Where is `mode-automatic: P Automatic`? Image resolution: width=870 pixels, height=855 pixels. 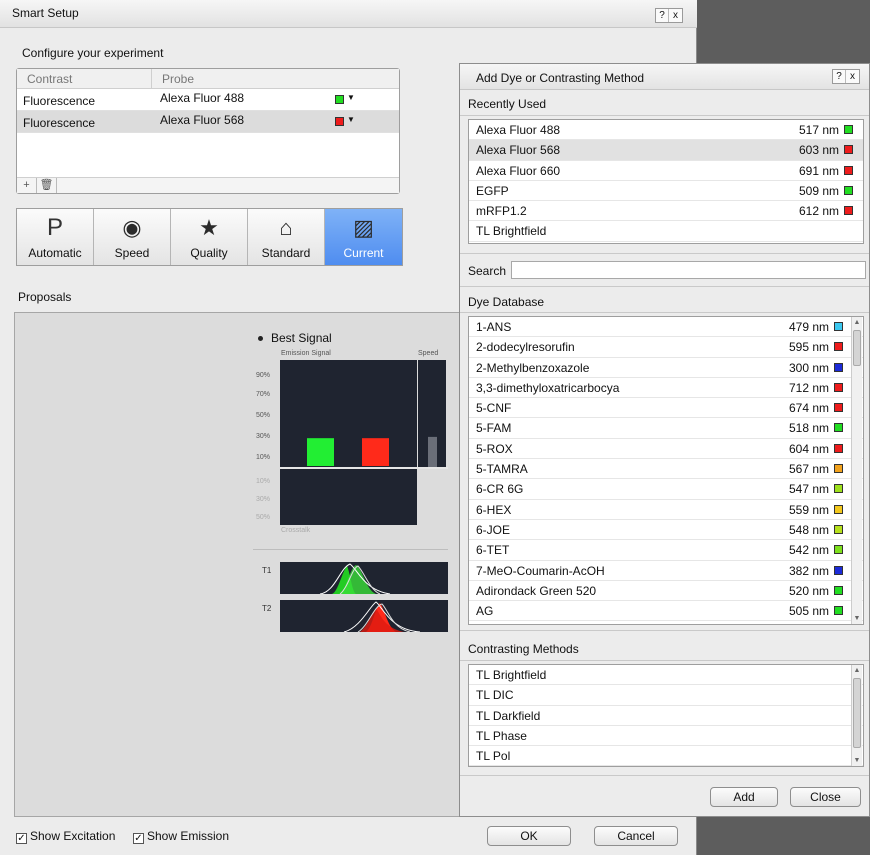
mode-automatic: P Automatic is located at coordinates (55, 237).